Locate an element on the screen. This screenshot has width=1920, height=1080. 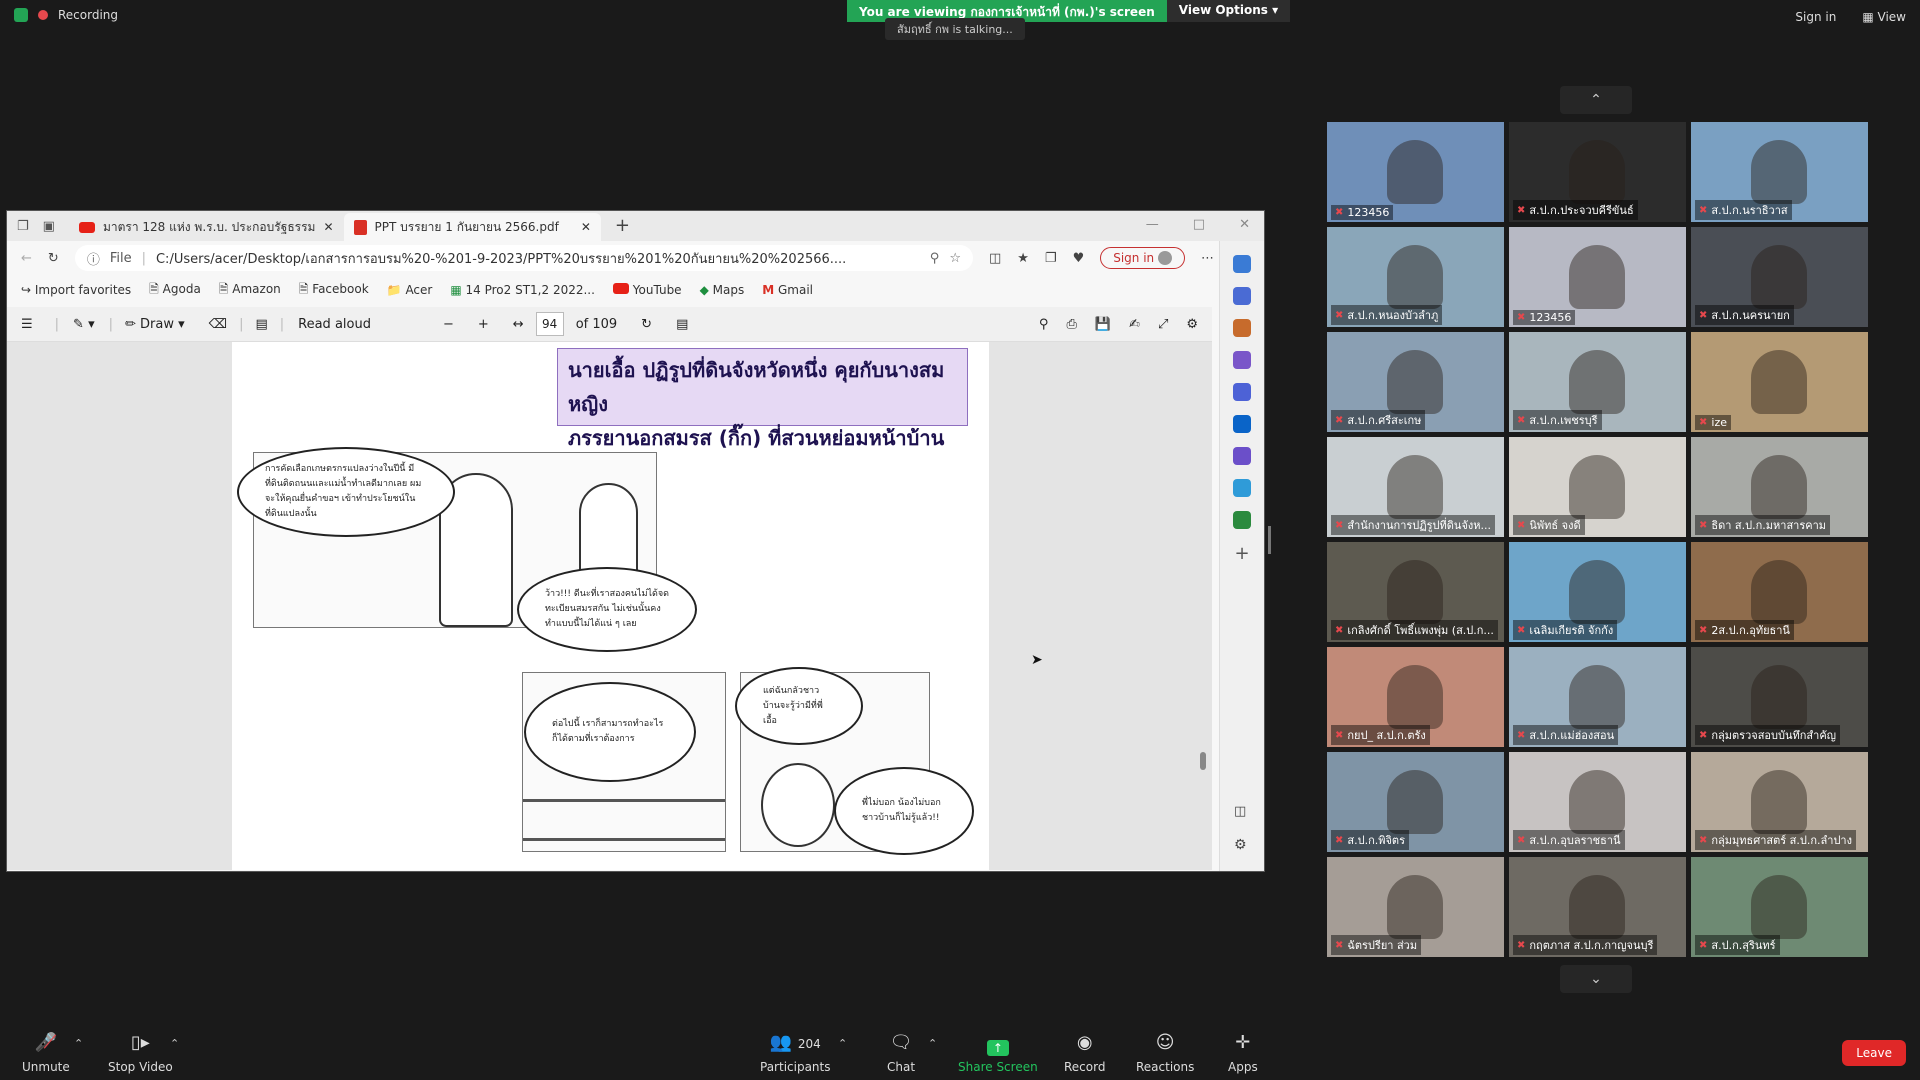
participant-tile: ✖ ส.ป.ก.สุรินทร์ is located at coordinates (1779, 907).